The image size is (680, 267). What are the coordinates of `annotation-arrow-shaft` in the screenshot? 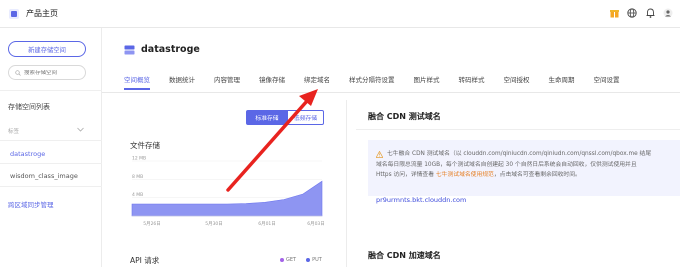 It's located at (267, 145).